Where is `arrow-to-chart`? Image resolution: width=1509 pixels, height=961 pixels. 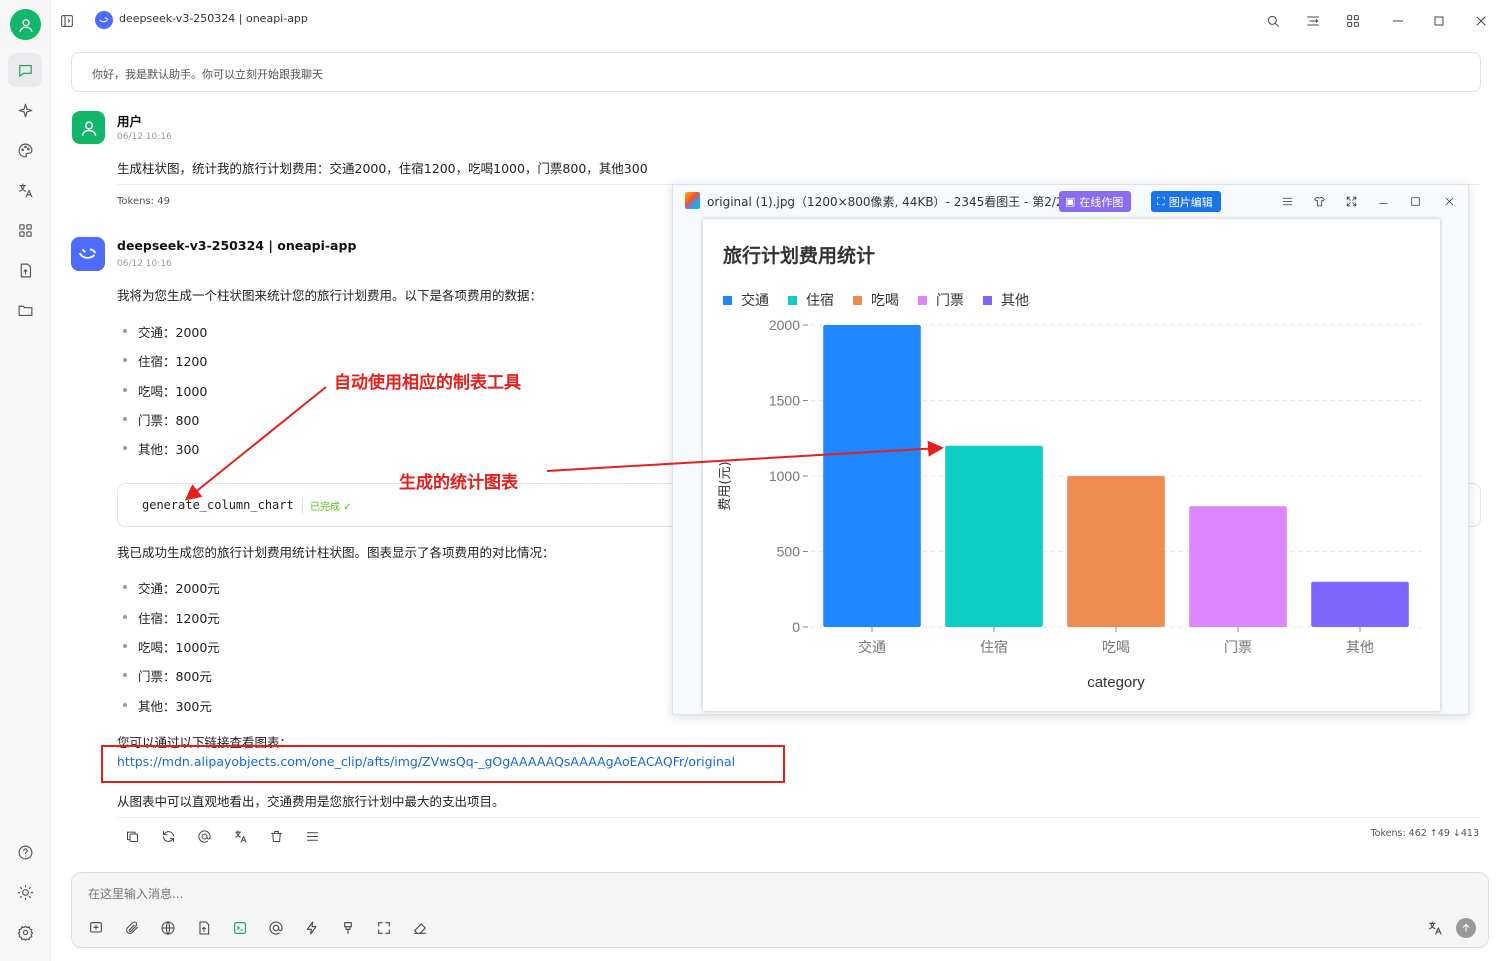
arrow-to-chart is located at coordinates (745, 456).